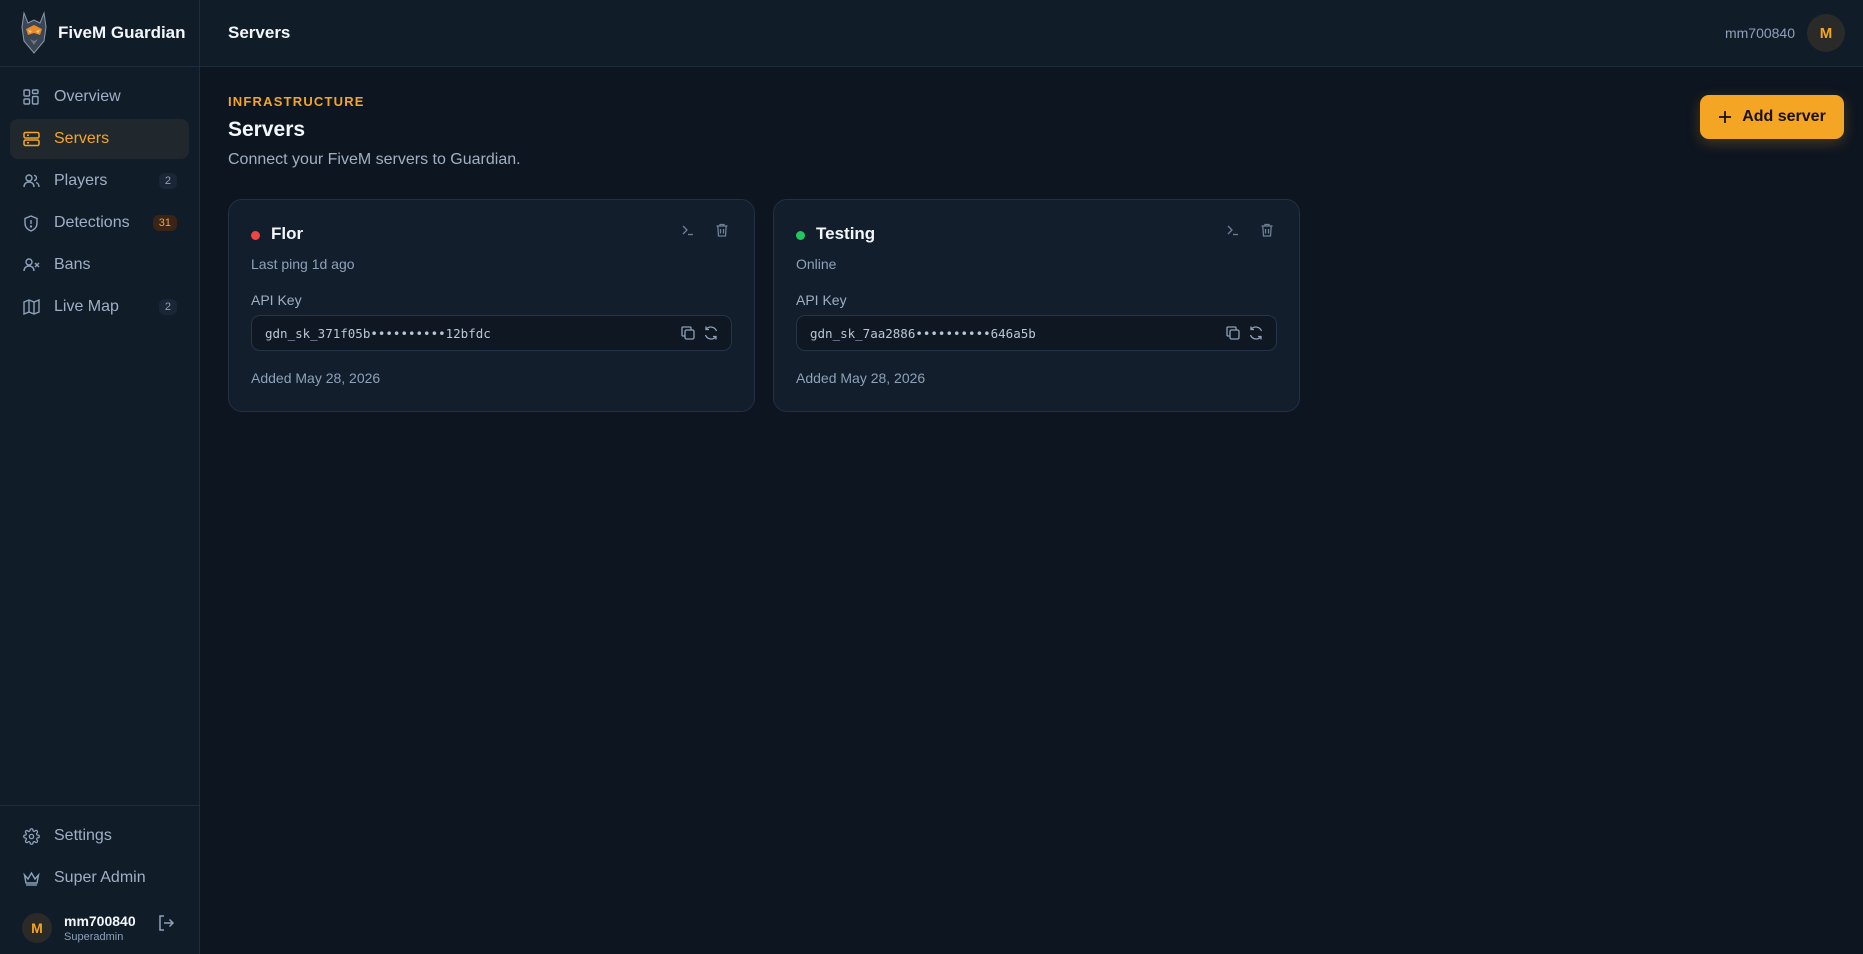 This screenshot has width=1863, height=954. I want to click on user-meta: mm700840 Superadmin, so click(100, 928).